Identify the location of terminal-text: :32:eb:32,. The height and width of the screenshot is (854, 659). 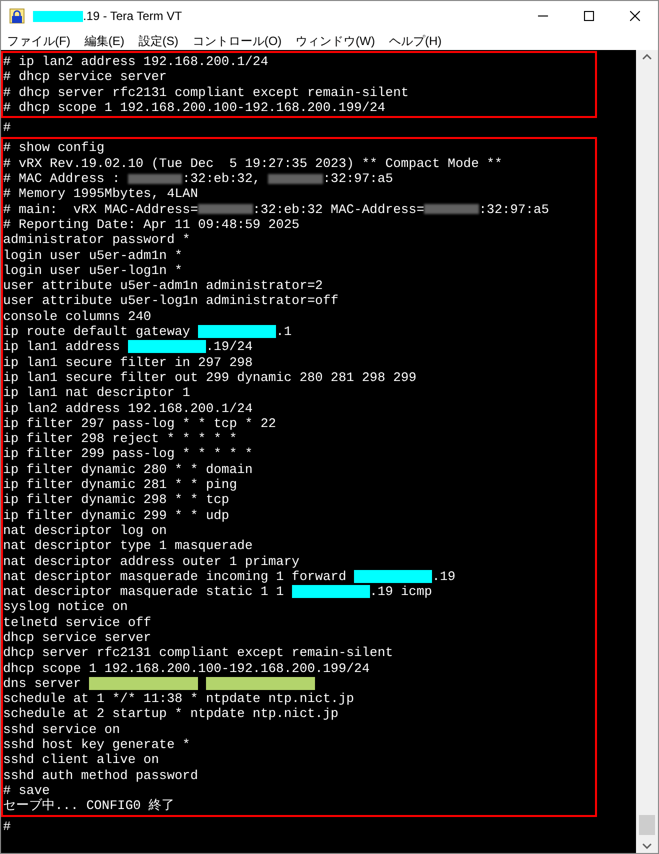
(222, 178).